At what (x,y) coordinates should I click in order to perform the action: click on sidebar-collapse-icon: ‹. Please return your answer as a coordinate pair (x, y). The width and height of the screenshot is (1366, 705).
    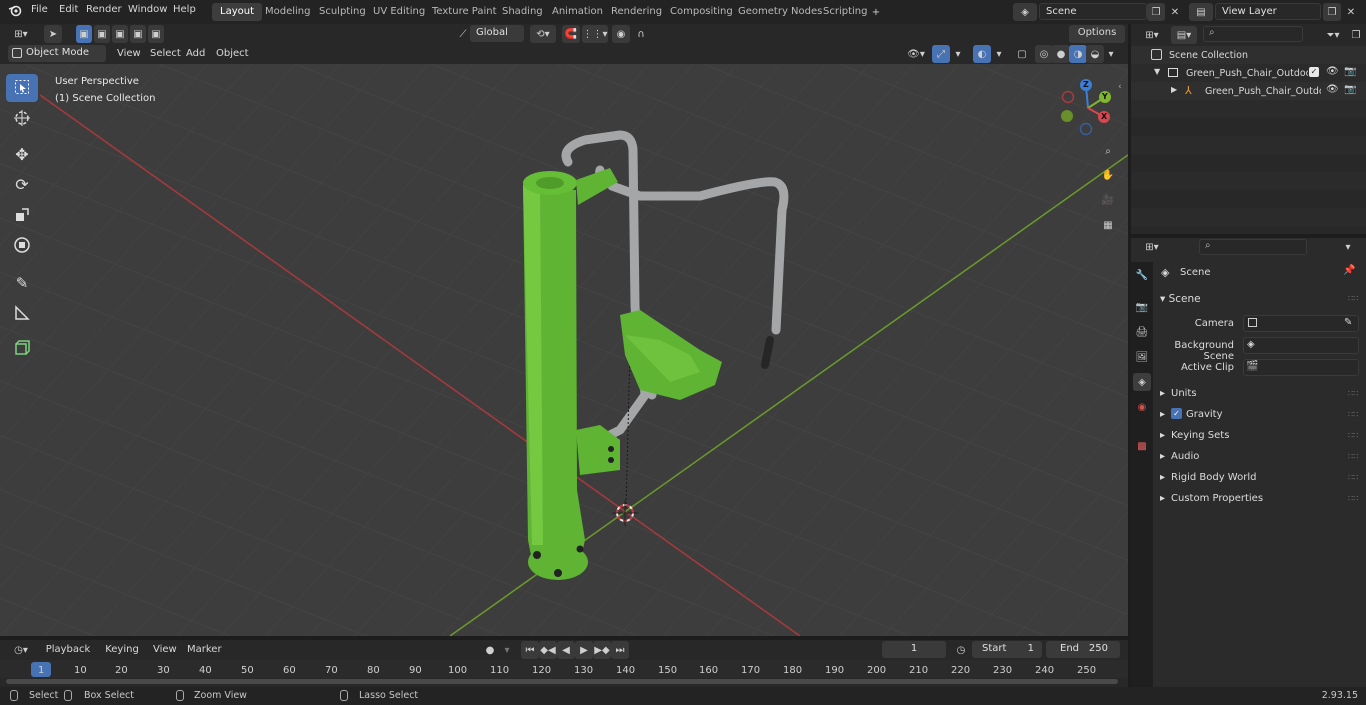
    Looking at the image, I should click on (1120, 87).